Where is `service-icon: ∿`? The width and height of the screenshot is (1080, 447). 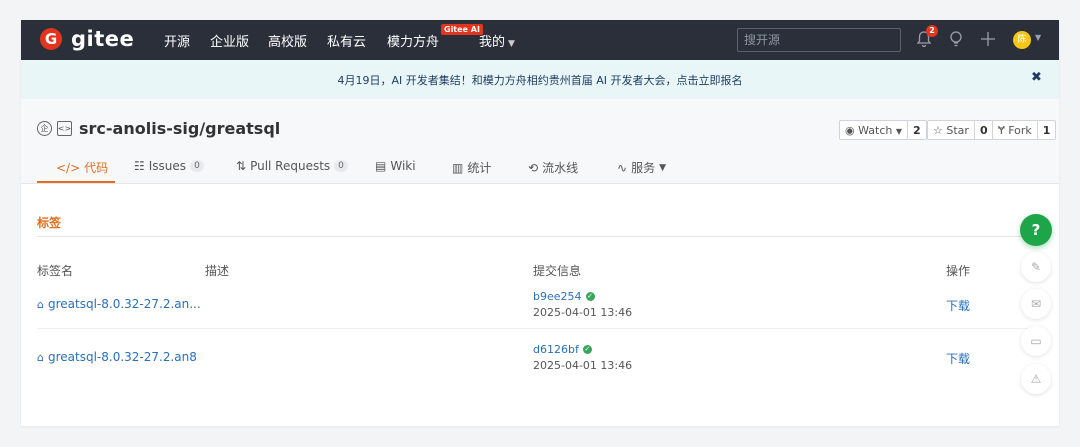 service-icon: ∿ is located at coordinates (622, 167).